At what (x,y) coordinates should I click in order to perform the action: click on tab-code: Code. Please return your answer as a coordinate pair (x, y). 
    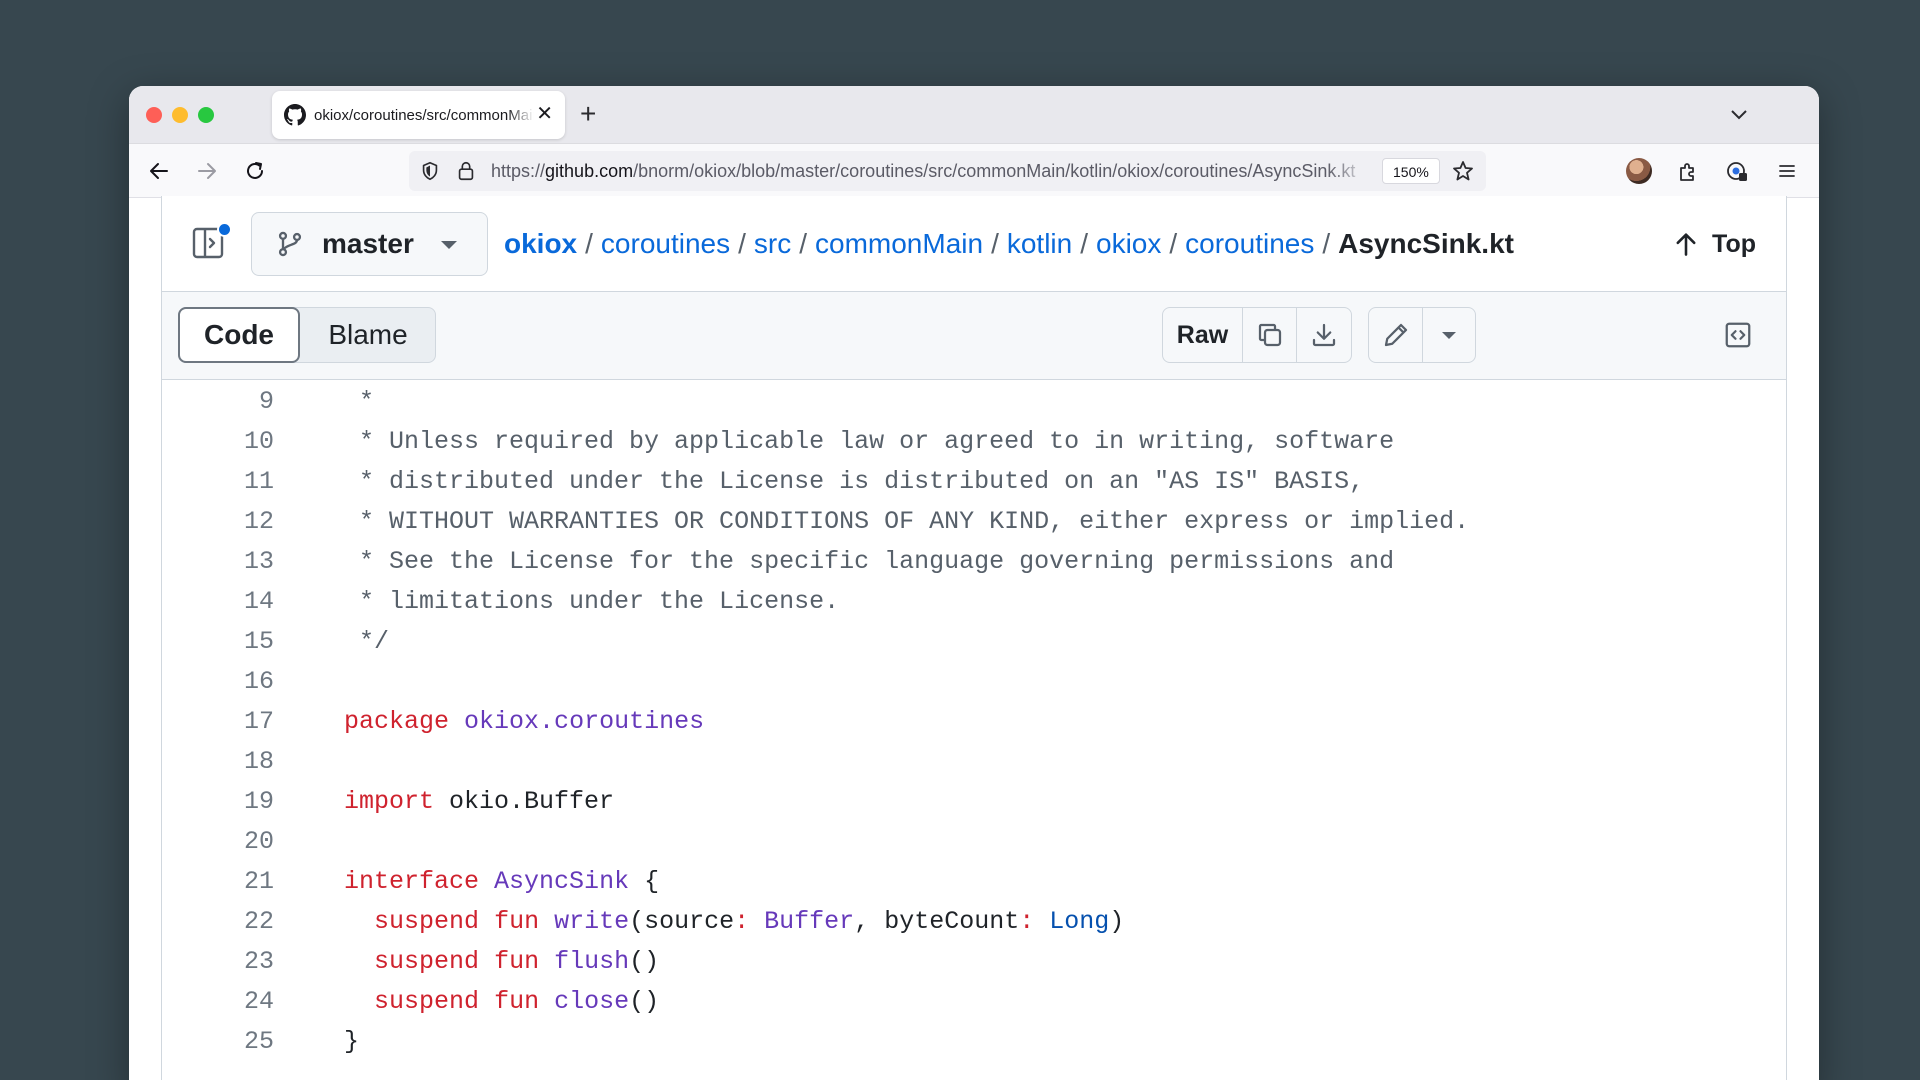
    Looking at the image, I should click on (239, 335).